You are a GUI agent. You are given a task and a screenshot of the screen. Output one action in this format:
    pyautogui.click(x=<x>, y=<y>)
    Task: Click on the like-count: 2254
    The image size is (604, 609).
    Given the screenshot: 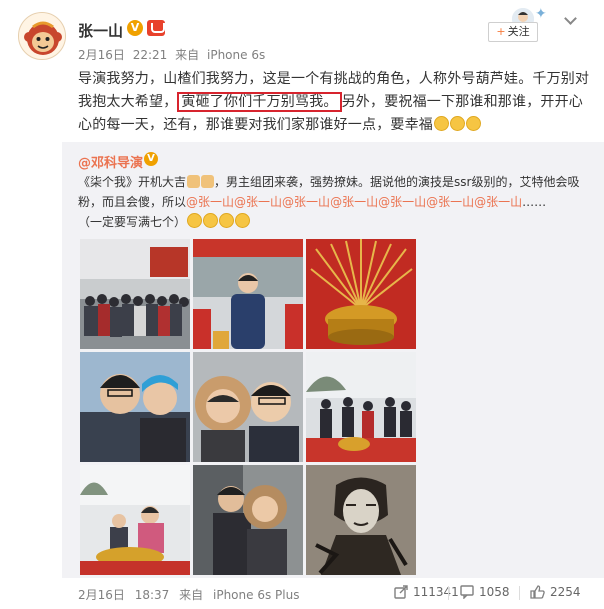 What is the action you would take?
    pyautogui.click(x=565, y=592)
    